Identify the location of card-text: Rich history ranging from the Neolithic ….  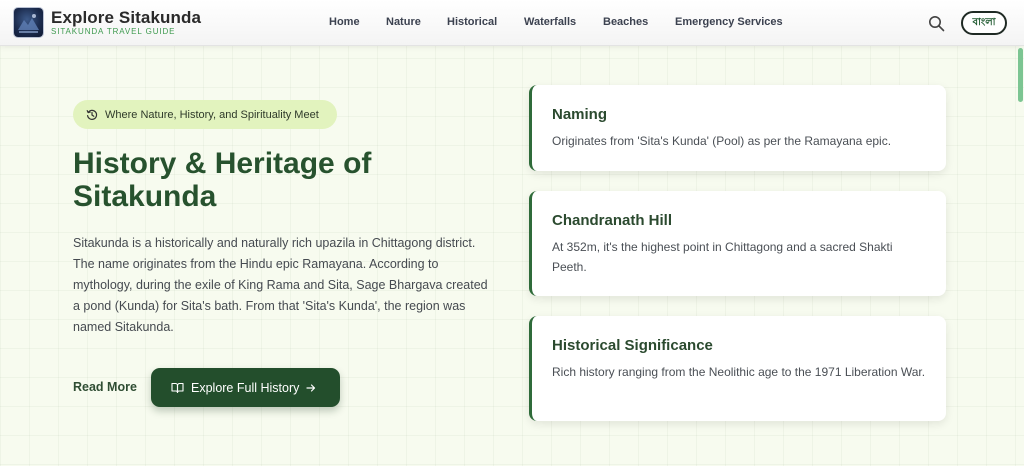
(739, 372).